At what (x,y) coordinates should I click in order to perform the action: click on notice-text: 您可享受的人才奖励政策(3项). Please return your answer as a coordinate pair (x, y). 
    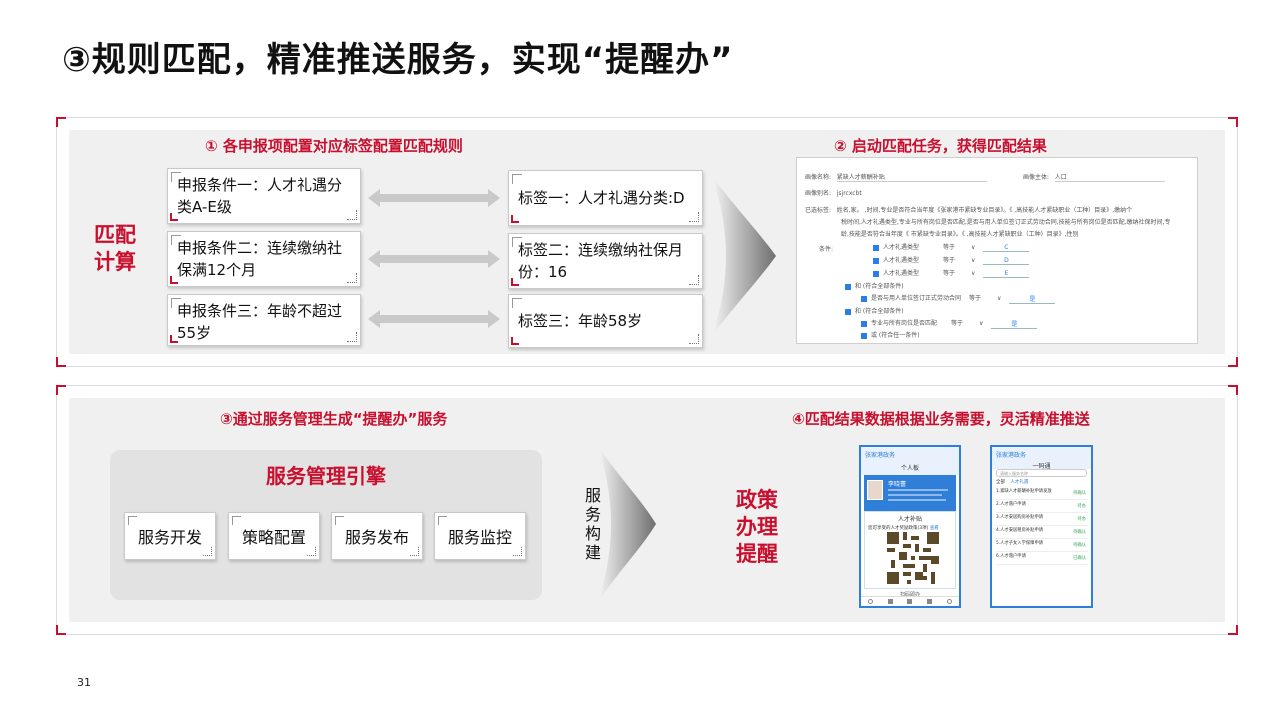
    Looking at the image, I should click on (898, 528).